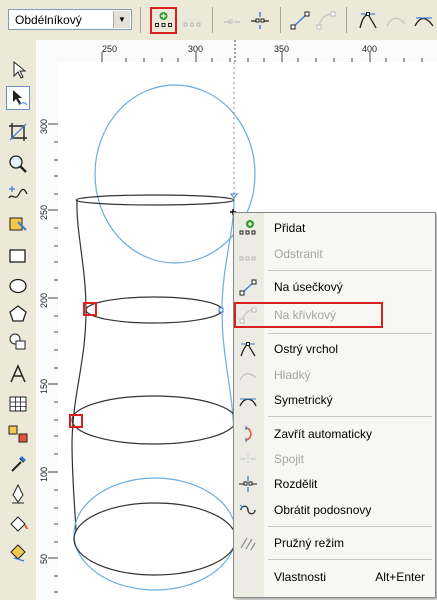  I want to click on freehand-curve-icon, so click(18, 192).